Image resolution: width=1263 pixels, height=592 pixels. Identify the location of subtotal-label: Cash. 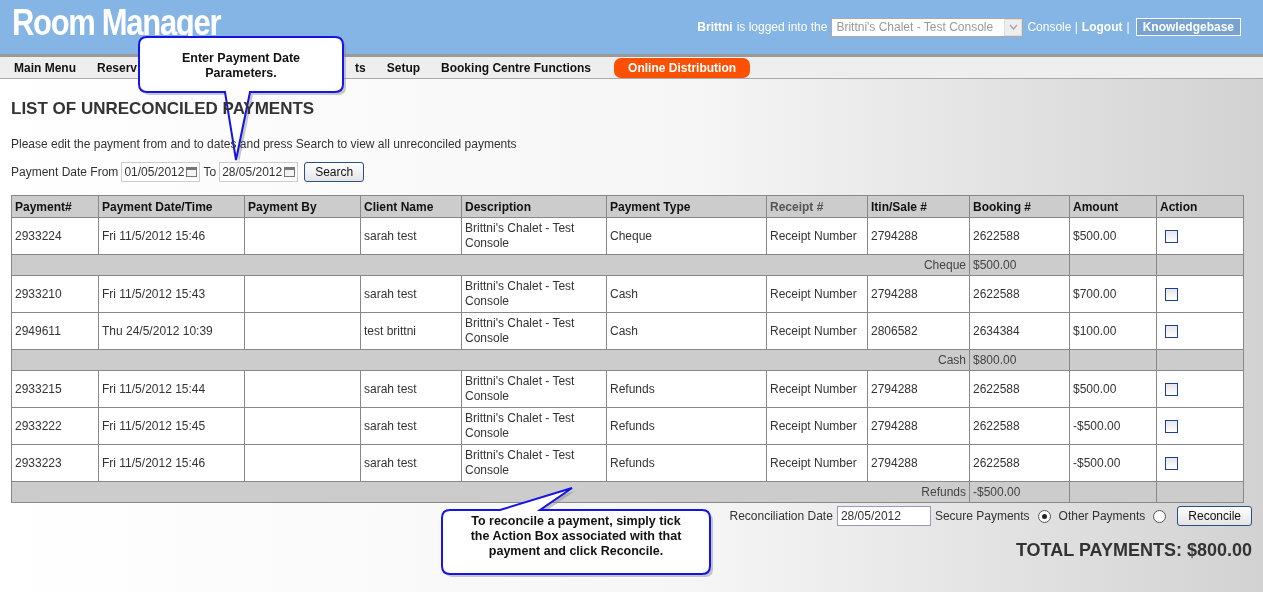
(952, 360).